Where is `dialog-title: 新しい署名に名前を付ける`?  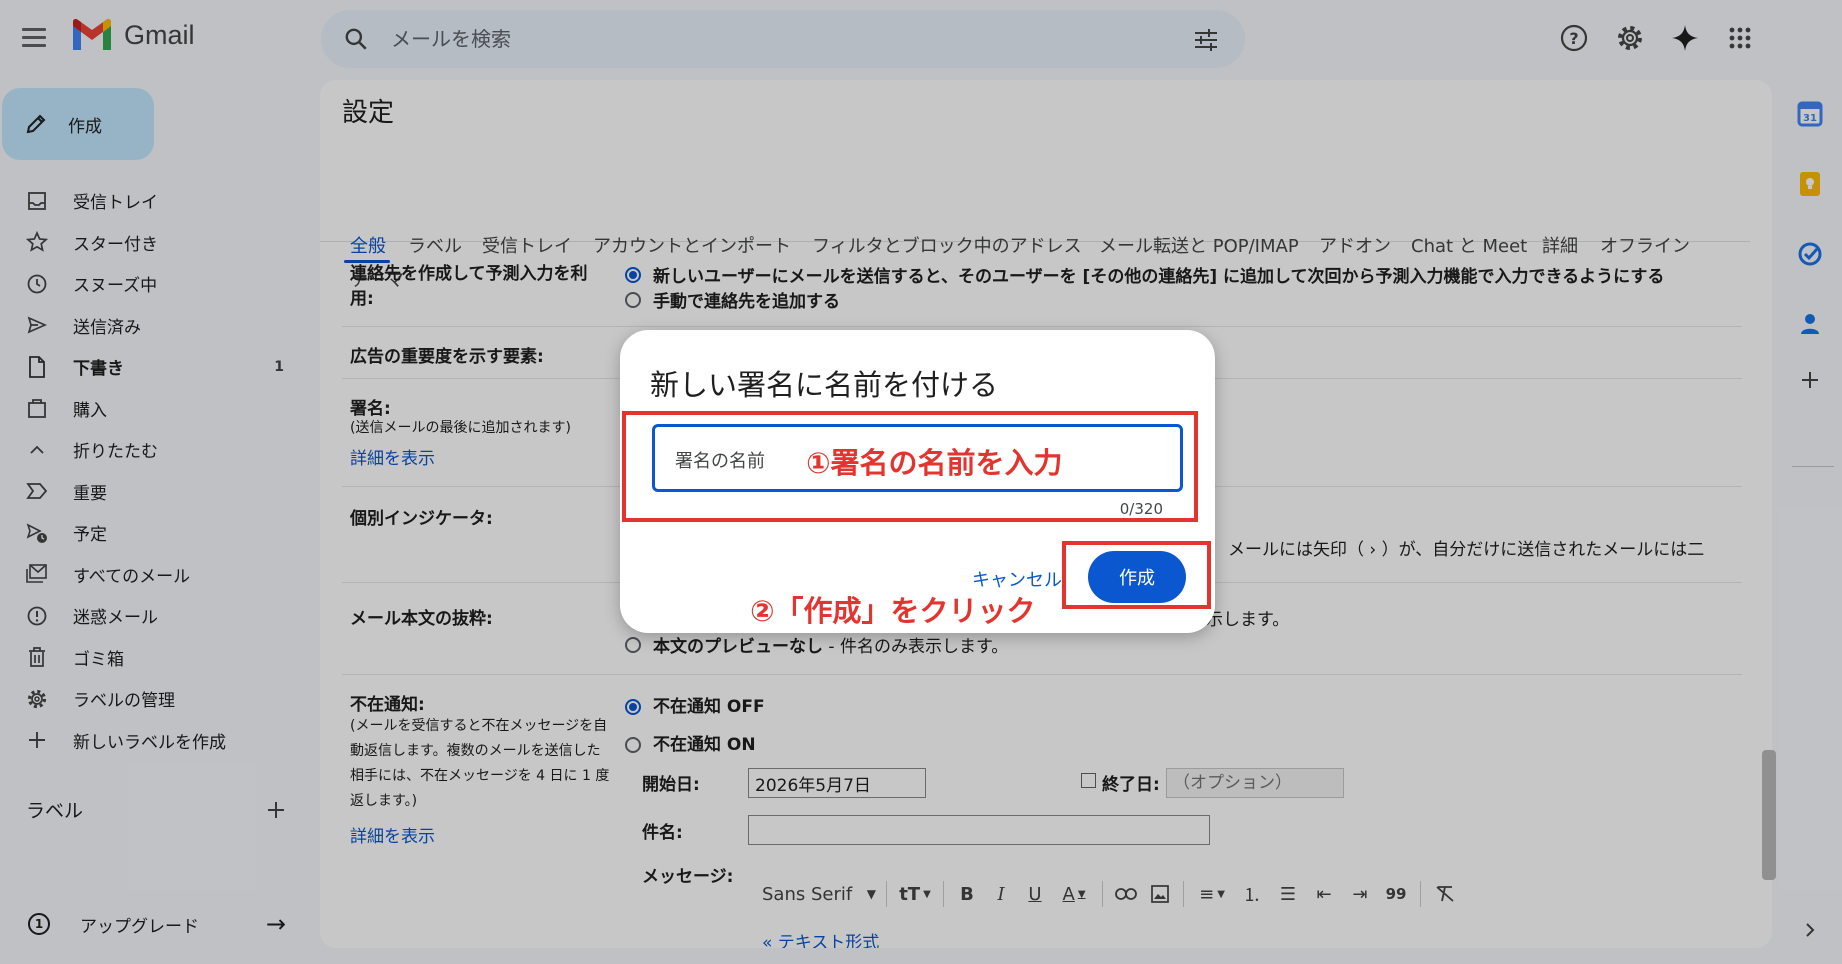 dialog-title: 新しい署名に名前を付ける is located at coordinates (824, 385).